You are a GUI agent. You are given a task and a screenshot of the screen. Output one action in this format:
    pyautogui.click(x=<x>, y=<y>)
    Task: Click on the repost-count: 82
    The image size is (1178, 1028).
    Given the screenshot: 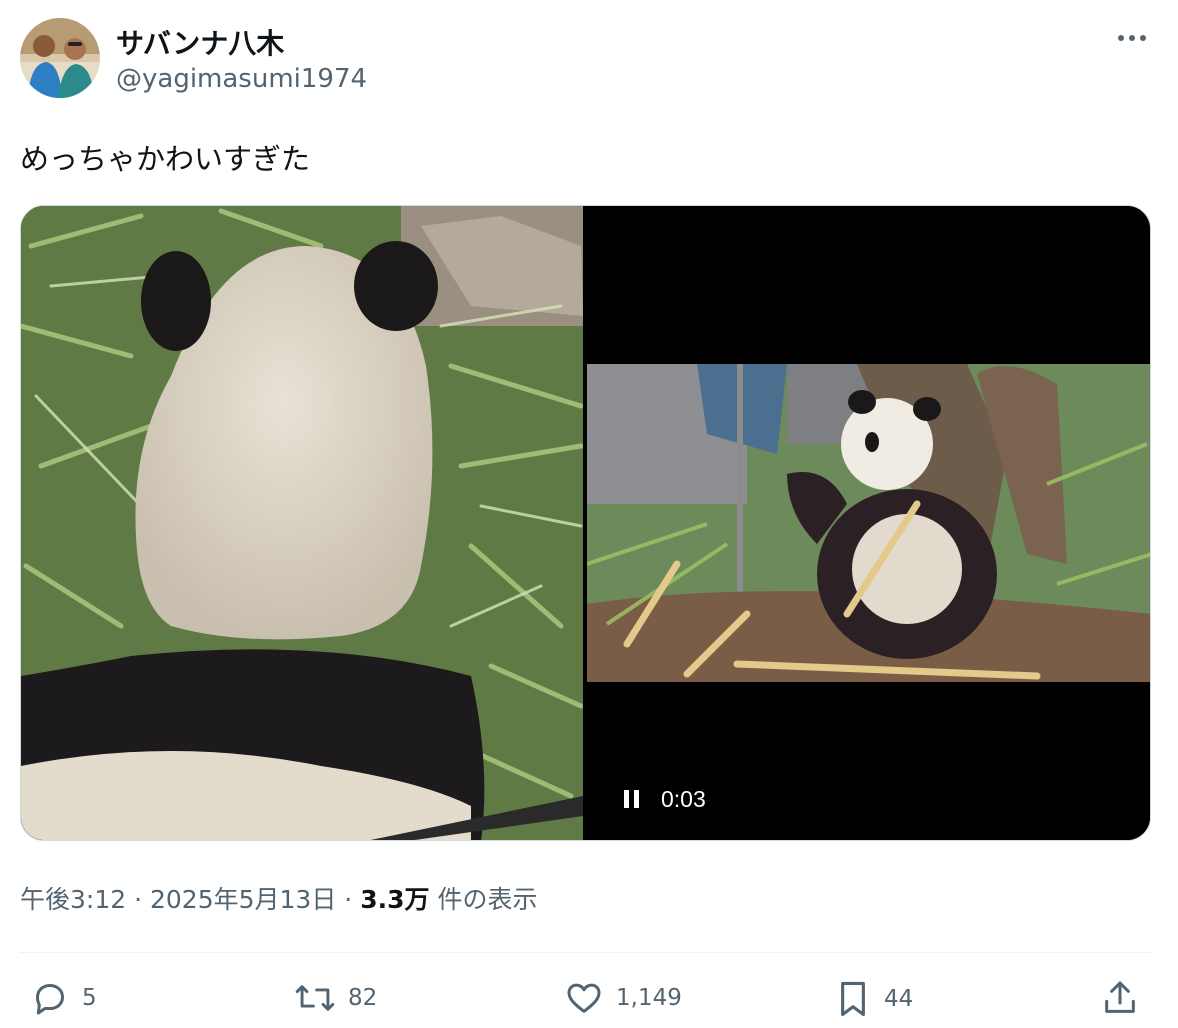 What is the action you would take?
    pyautogui.click(x=363, y=998)
    